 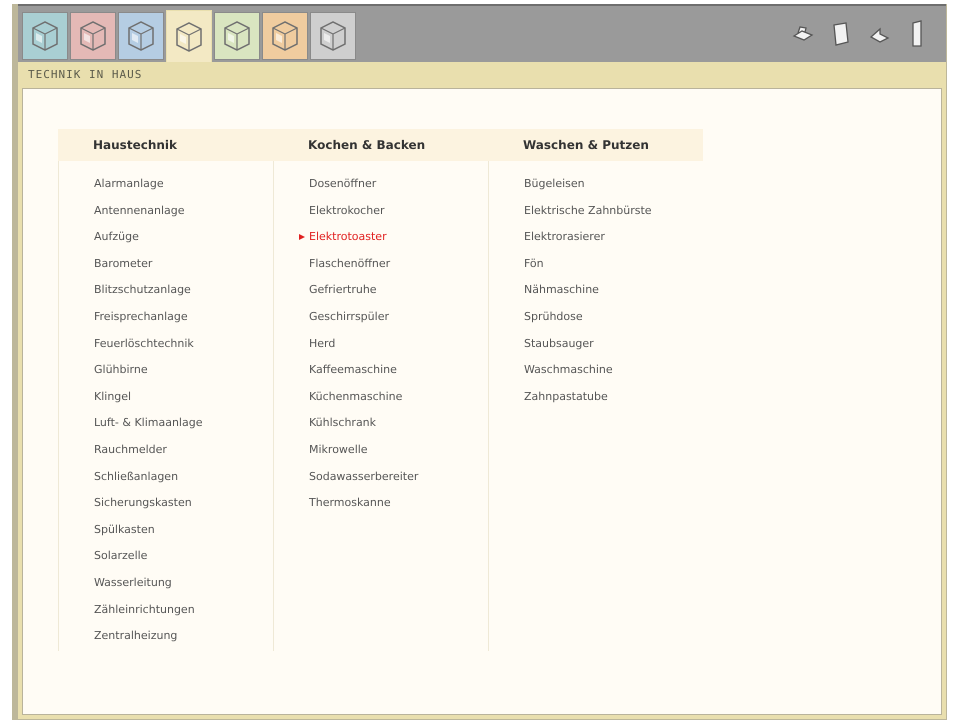 I want to click on item-link: Nähmaschine, so click(x=561, y=290).